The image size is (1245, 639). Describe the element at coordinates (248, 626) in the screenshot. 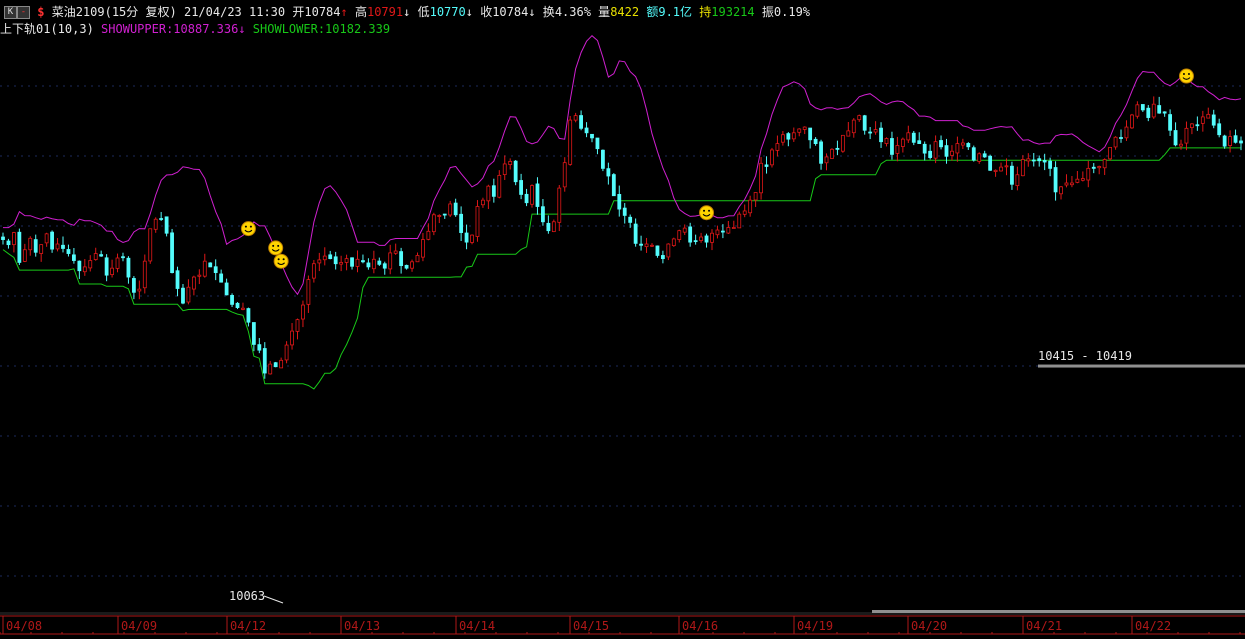

I see `x-tick-label: 04/12` at that location.